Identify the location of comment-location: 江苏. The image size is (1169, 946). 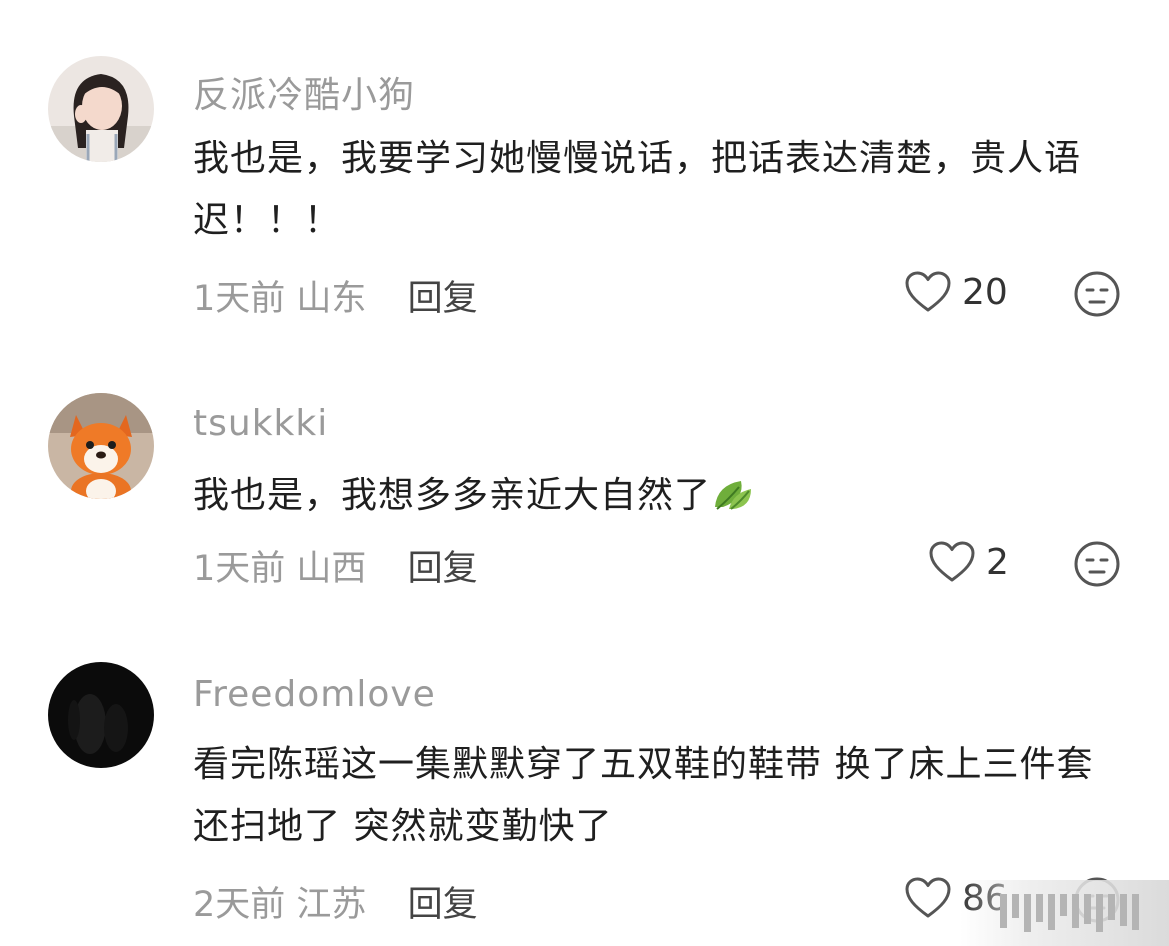
(331, 905).